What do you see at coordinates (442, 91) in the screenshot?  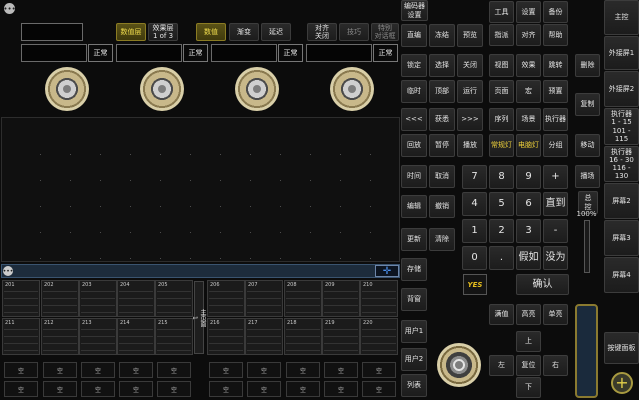 I see `key-row_c-1: 顶部` at bounding box center [442, 91].